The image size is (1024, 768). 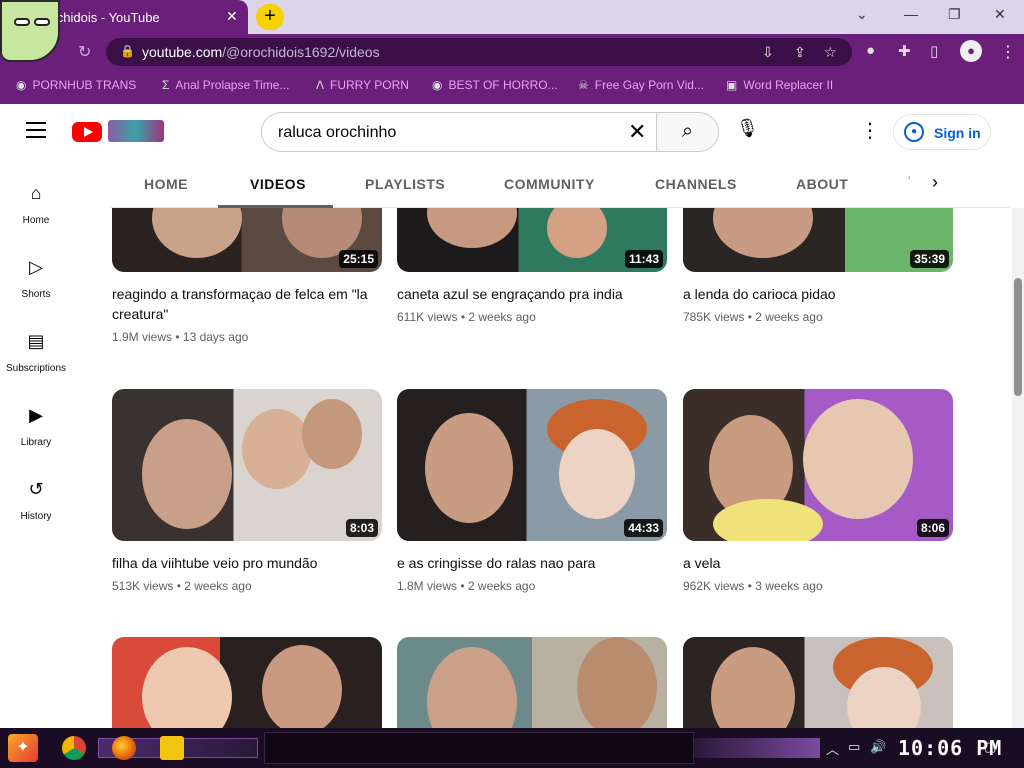 I want to click on video-meta: 1.9M views • 13 days ago, so click(x=180, y=337).